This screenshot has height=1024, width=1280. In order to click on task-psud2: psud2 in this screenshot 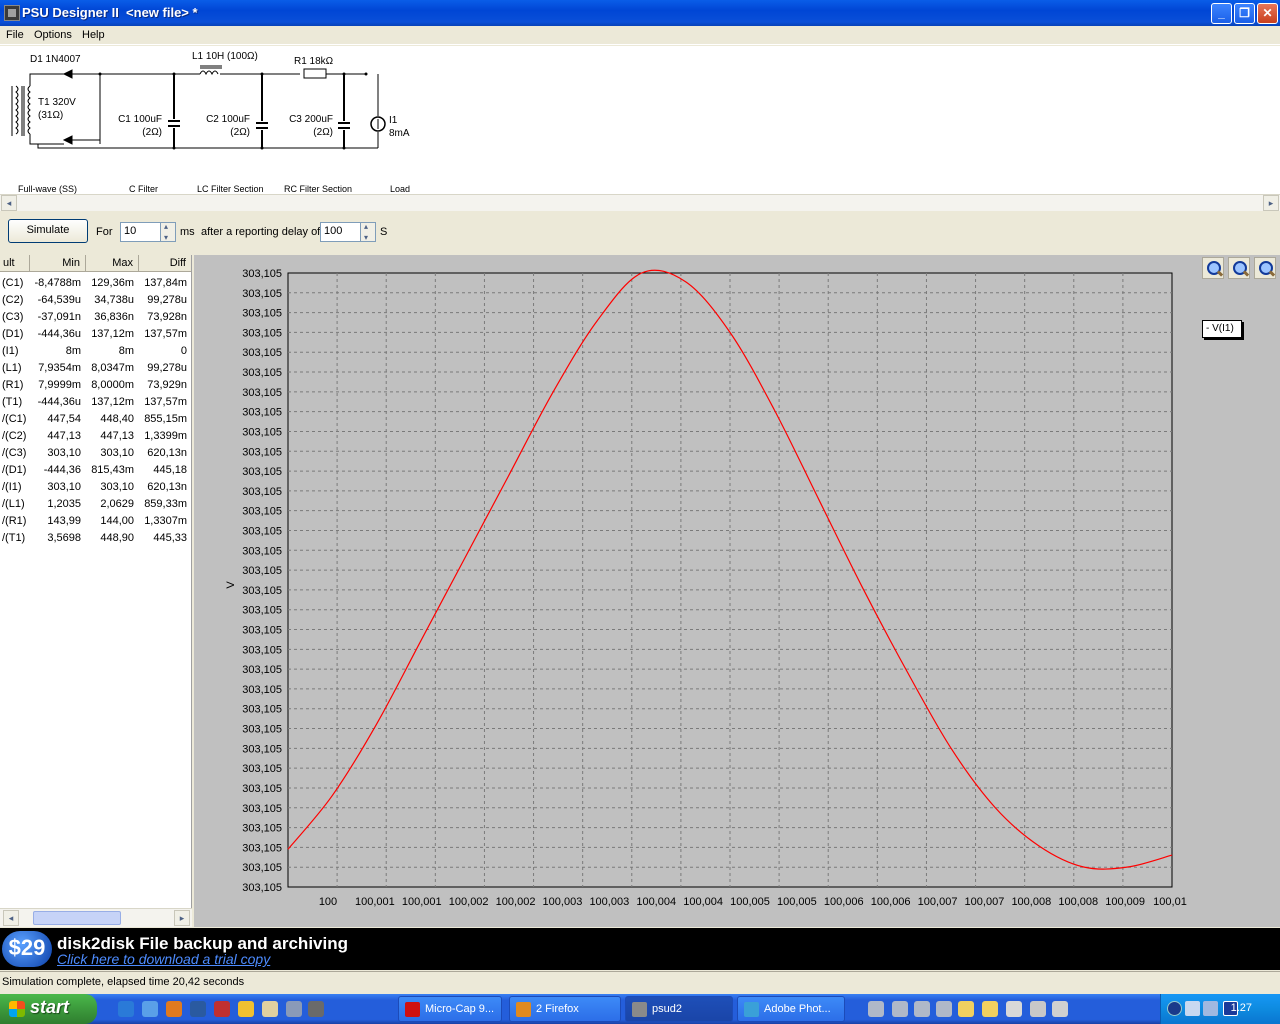, I will do `click(679, 1009)`.